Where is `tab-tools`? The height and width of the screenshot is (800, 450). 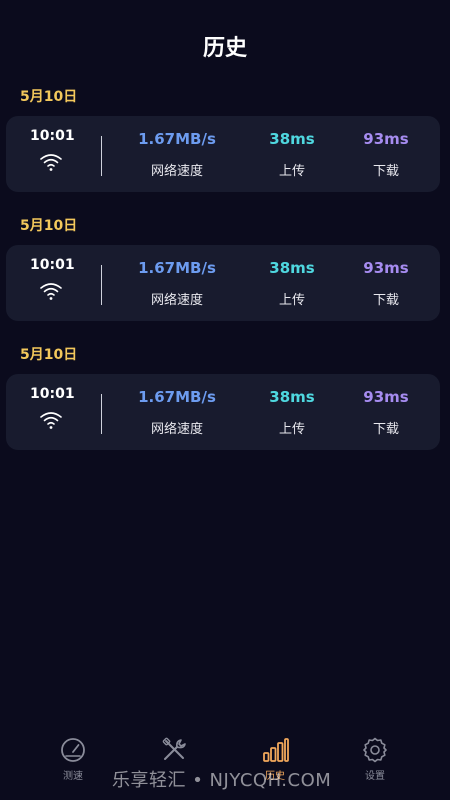 tab-tools is located at coordinates (174, 751).